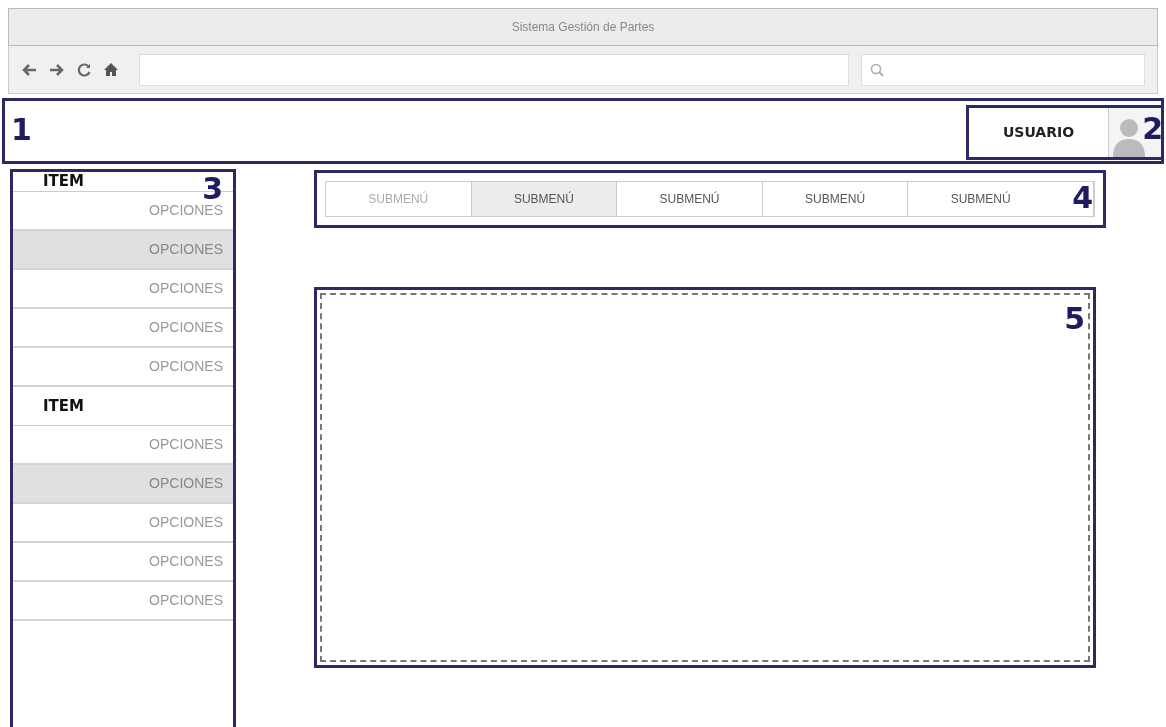  Describe the element at coordinates (1074, 319) in the screenshot. I see `annotation-number: 5` at that location.